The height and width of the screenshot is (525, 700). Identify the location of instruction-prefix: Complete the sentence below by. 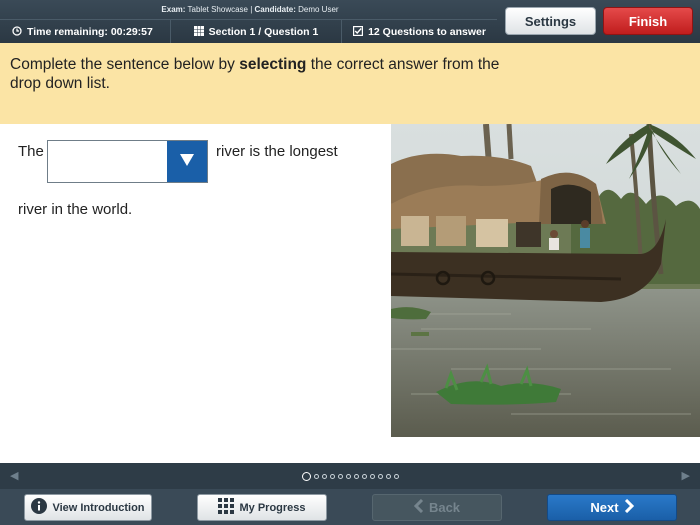
(125, 64).